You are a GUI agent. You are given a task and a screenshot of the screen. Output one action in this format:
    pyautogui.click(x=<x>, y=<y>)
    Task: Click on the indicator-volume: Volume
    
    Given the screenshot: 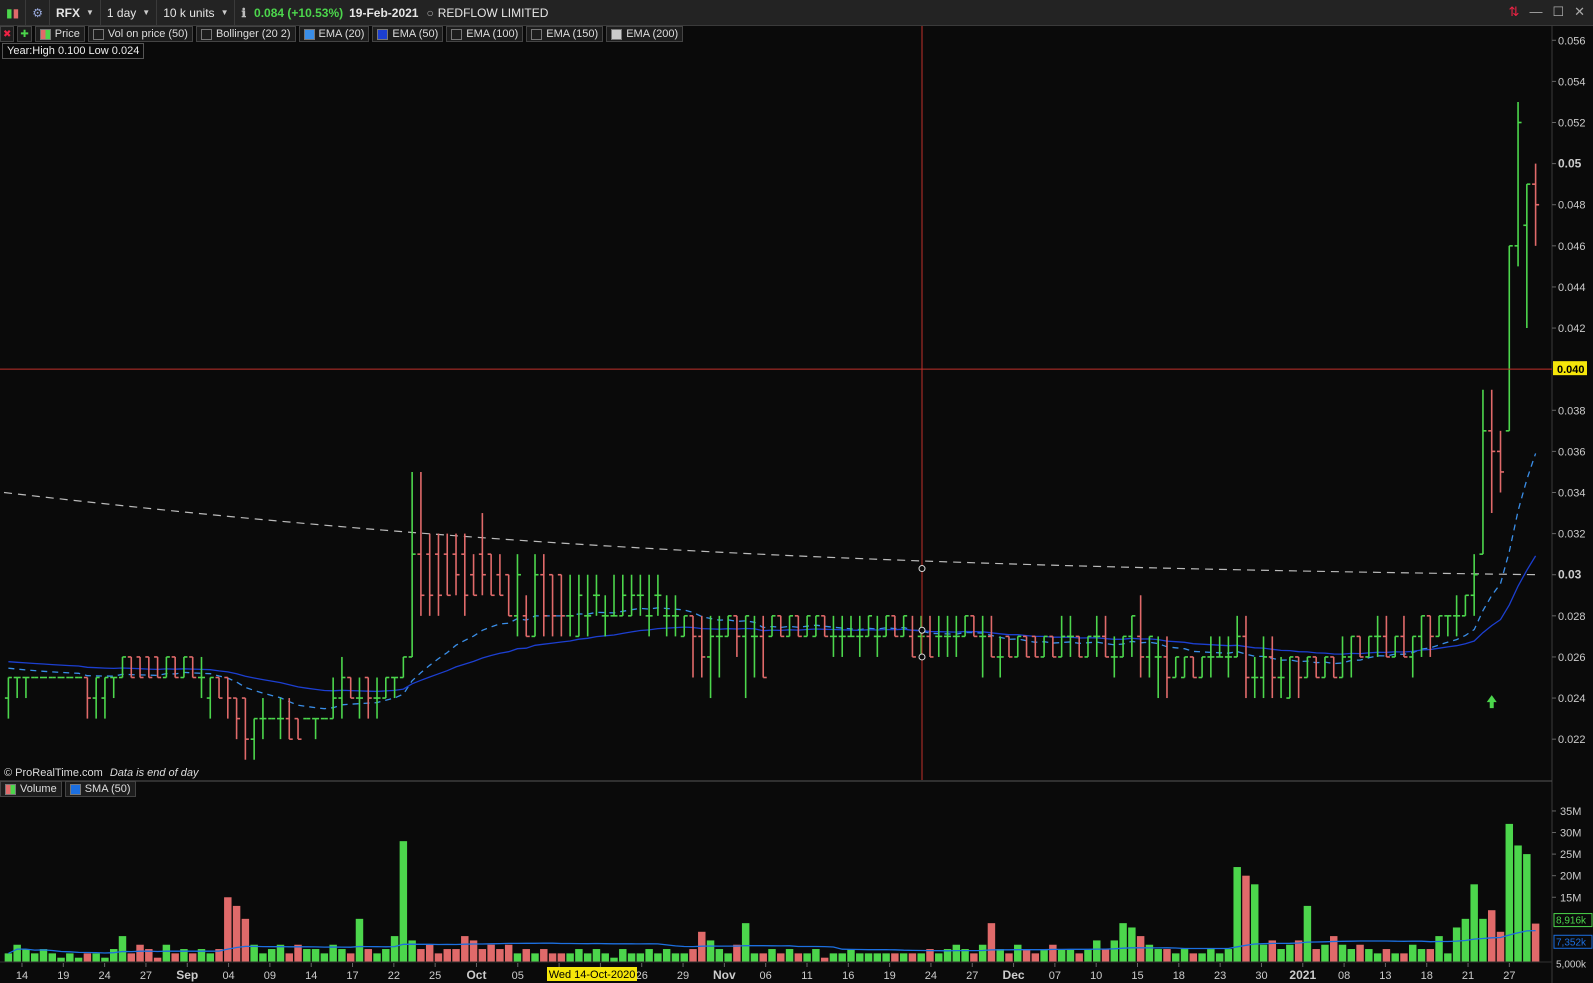 What is the action you would take?
    pyautogui.click(x=31, y=789)
    